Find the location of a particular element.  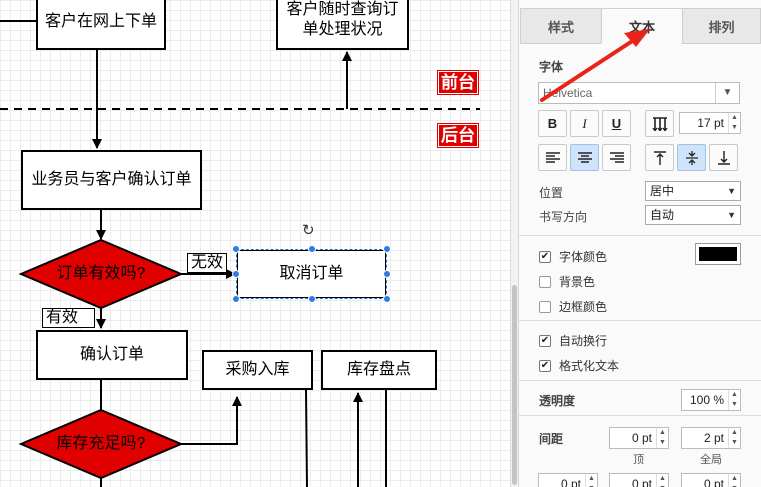

decision-label-order-valid: 订单有效吗? is located at coordinates (101, 273).